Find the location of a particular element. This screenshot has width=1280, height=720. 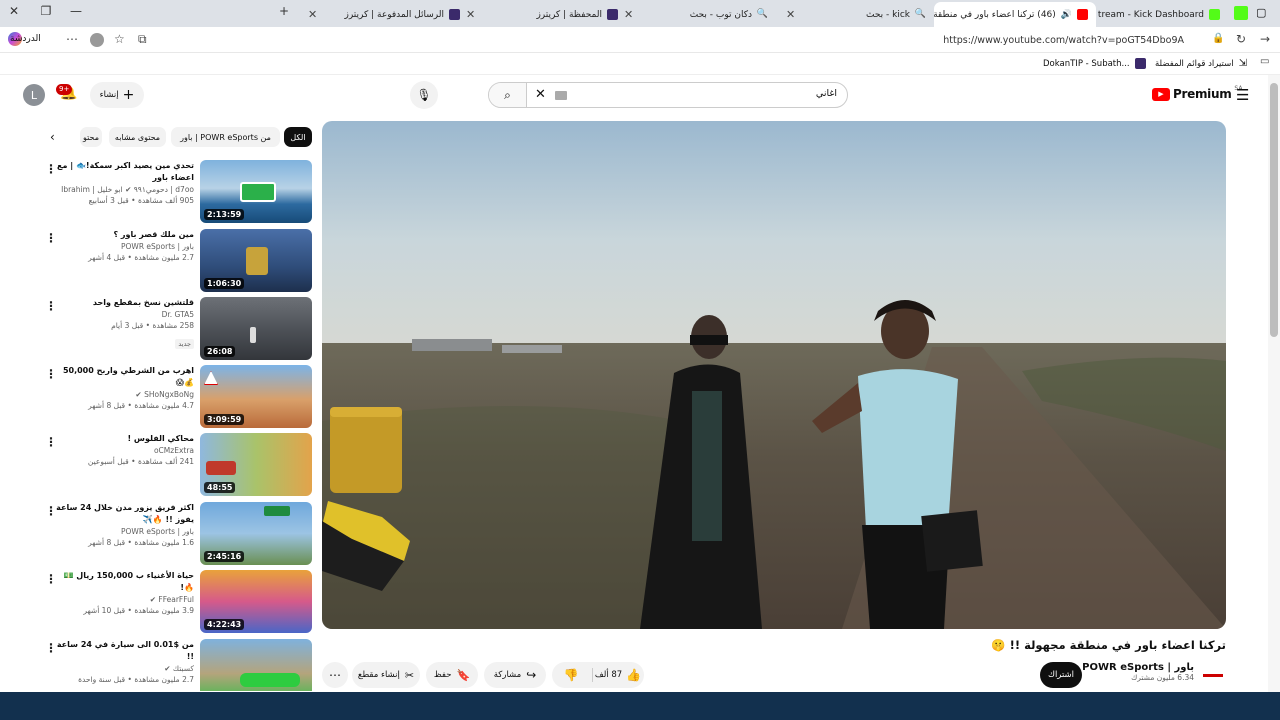

maximize-window-icon: ❐ is located at coordinates (46, 11).